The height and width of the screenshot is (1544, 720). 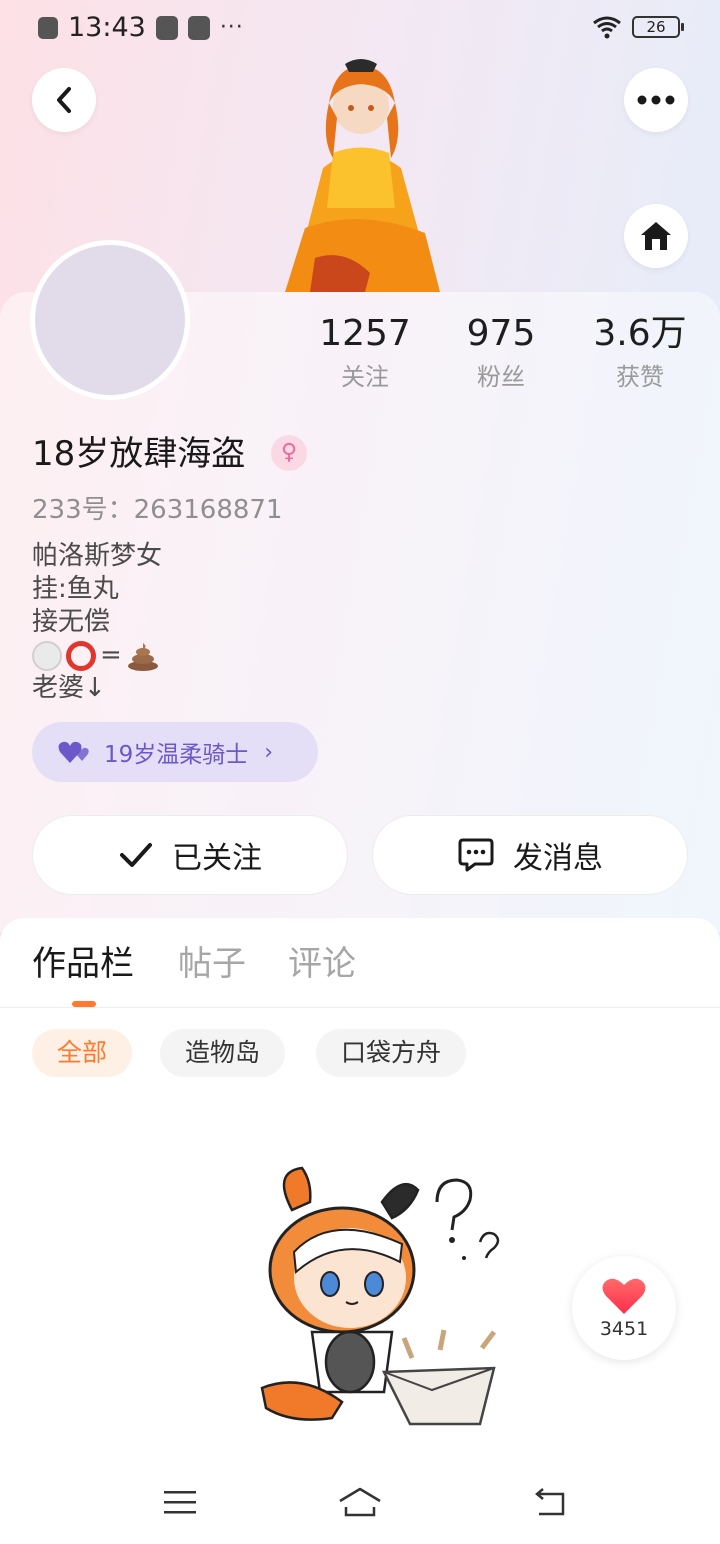 I want to click on like-count: 3451, so click(x=624, y=1329).